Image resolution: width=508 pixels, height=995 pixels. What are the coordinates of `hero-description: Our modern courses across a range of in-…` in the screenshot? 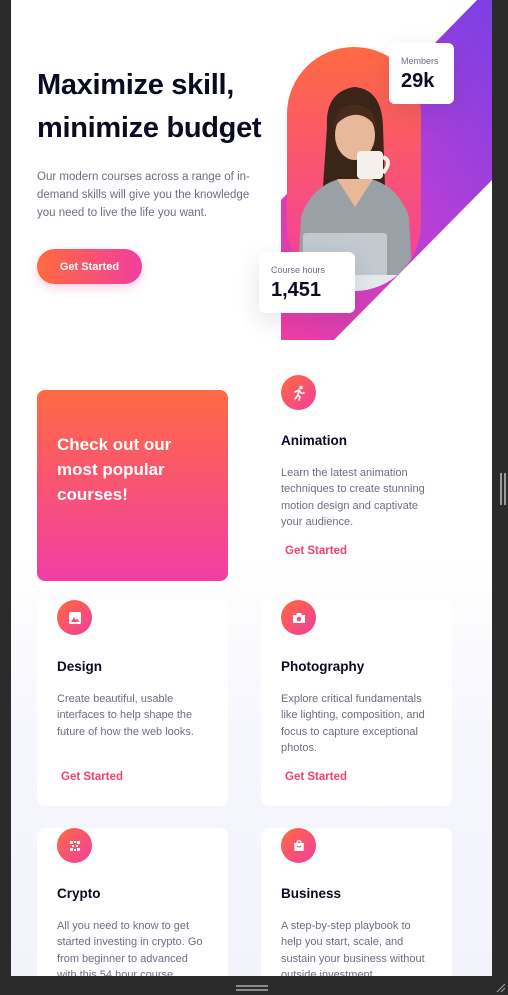 It's located at (143, 195).